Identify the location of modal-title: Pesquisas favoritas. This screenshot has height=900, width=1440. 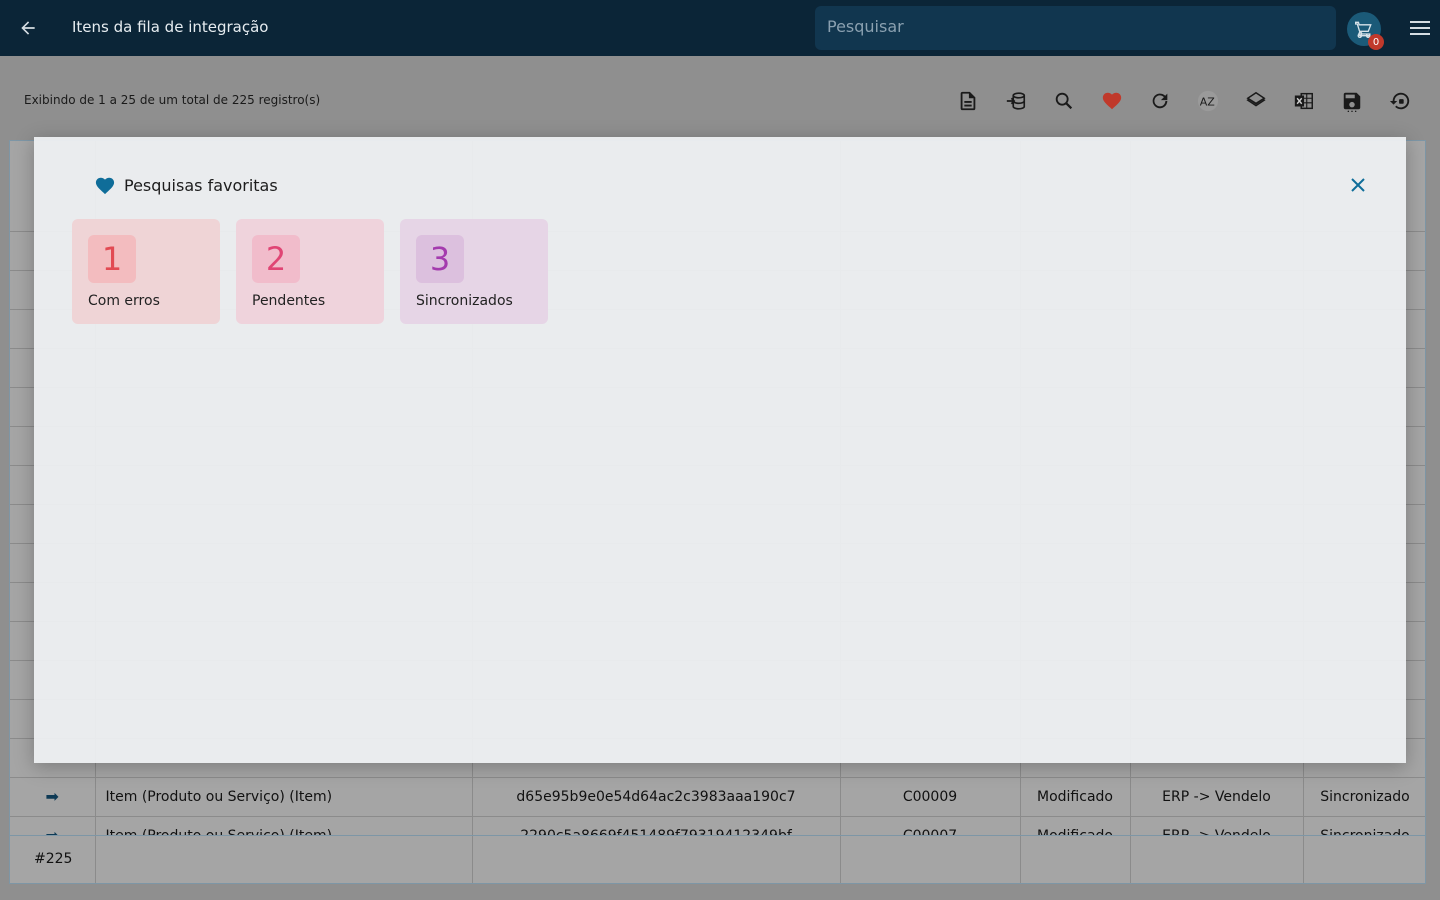
(201, 185).